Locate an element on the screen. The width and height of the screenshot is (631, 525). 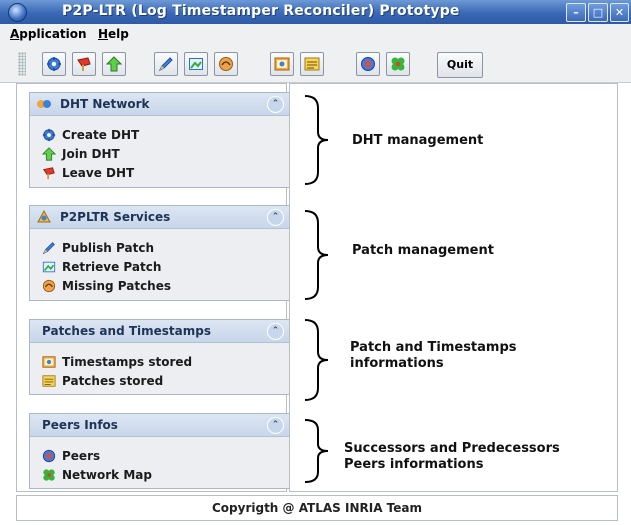
timestamps-info-line1: Patch and Timestamps is located at coordinates (433, 347).